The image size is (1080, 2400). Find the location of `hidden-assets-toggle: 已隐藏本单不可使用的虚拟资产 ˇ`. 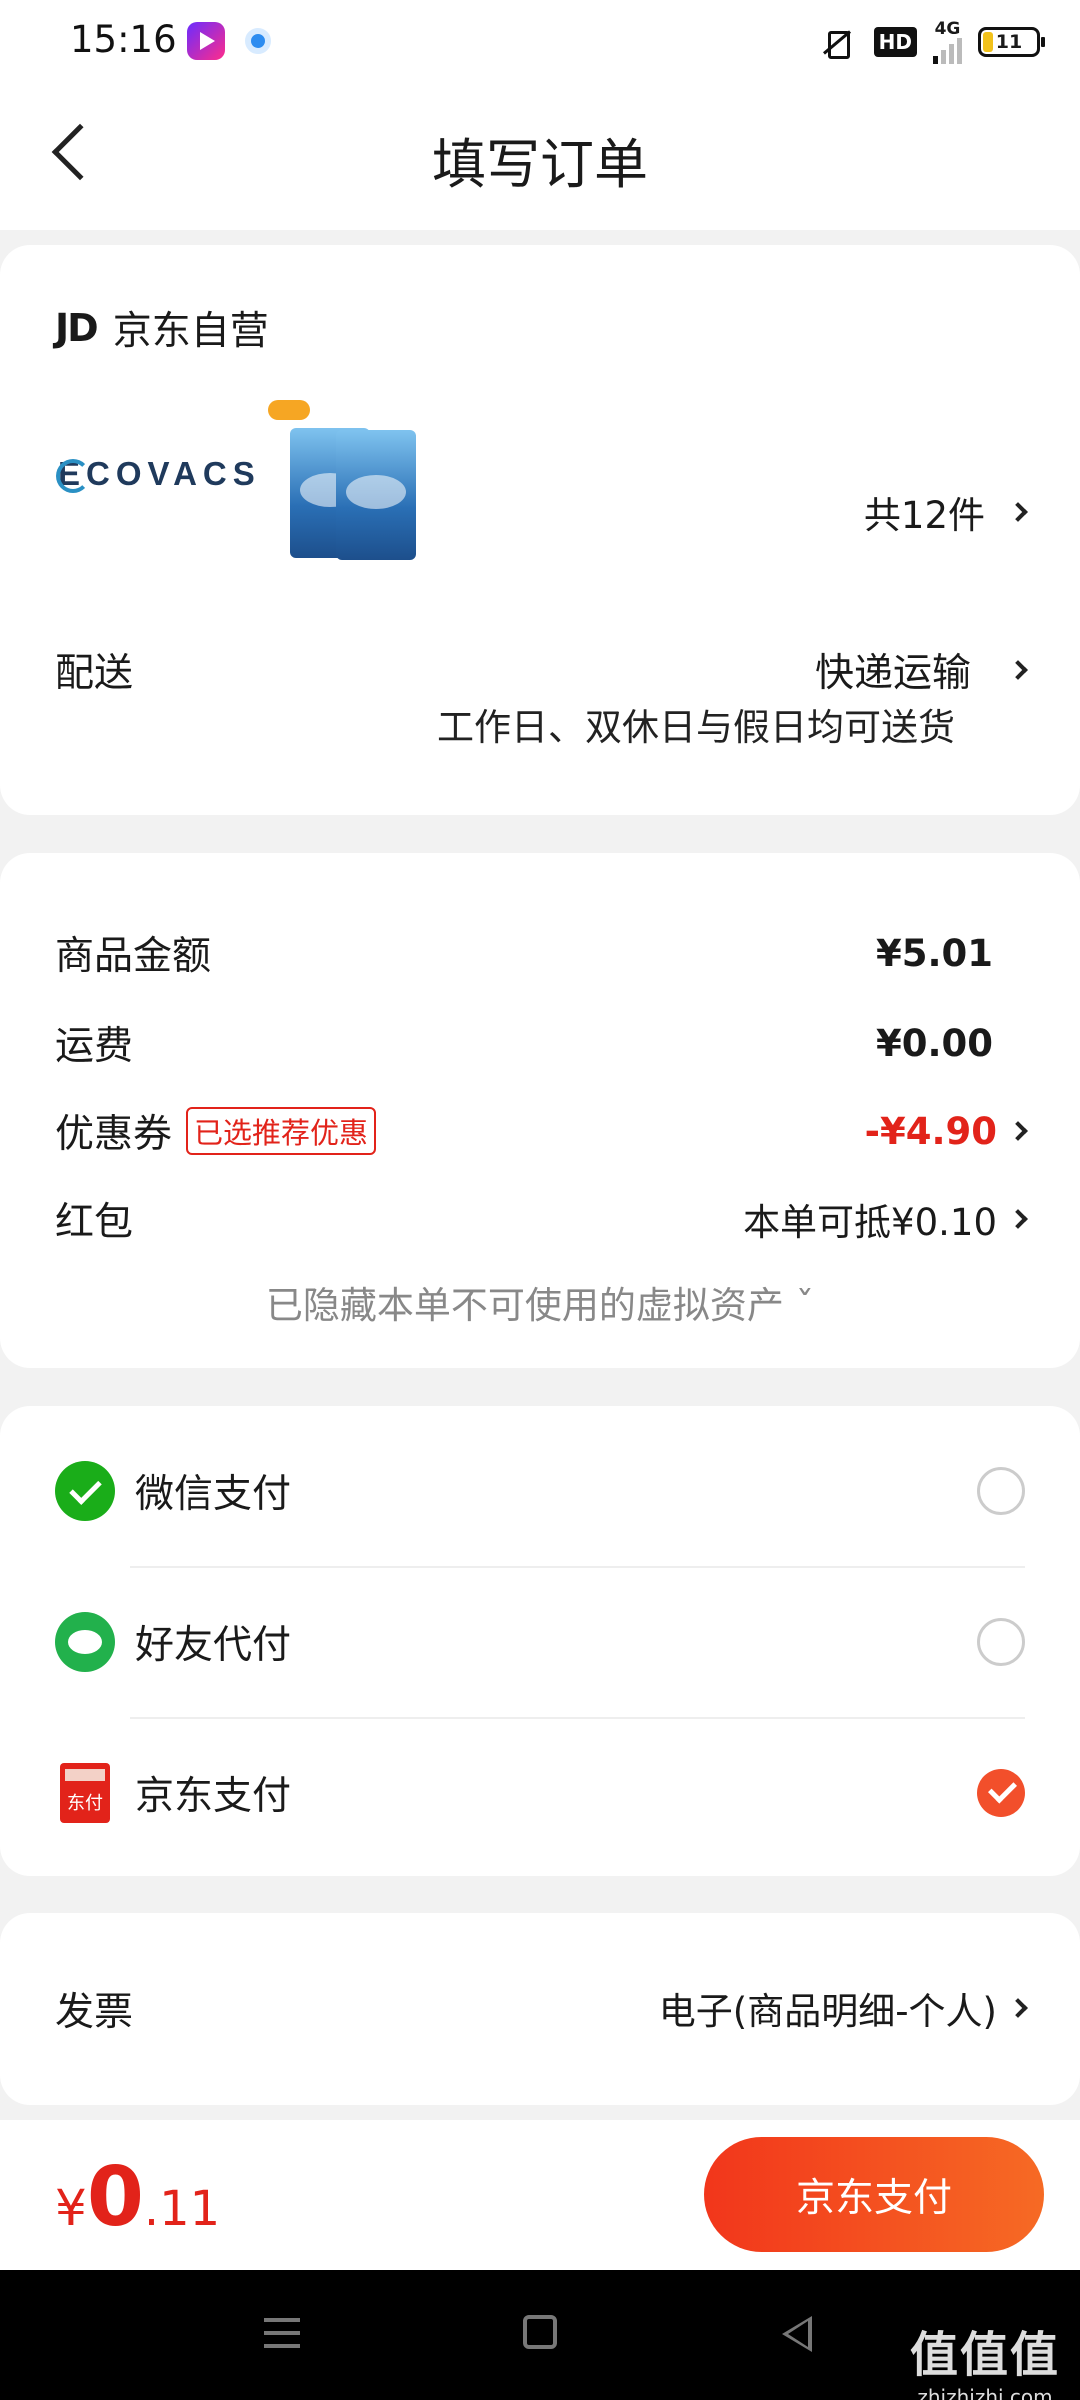

hidden-assets-toggle: 已隐藏本单不可使用的虚拟资产 ˇ is located at coordinates (540, 1302).